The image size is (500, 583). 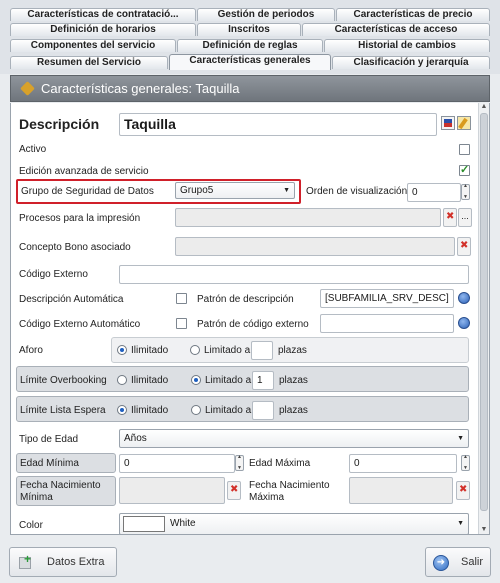 What do you see at coordinates (31, 525) in the screenshot?
I see `color-label: Color` at bounding box center [31, 525].